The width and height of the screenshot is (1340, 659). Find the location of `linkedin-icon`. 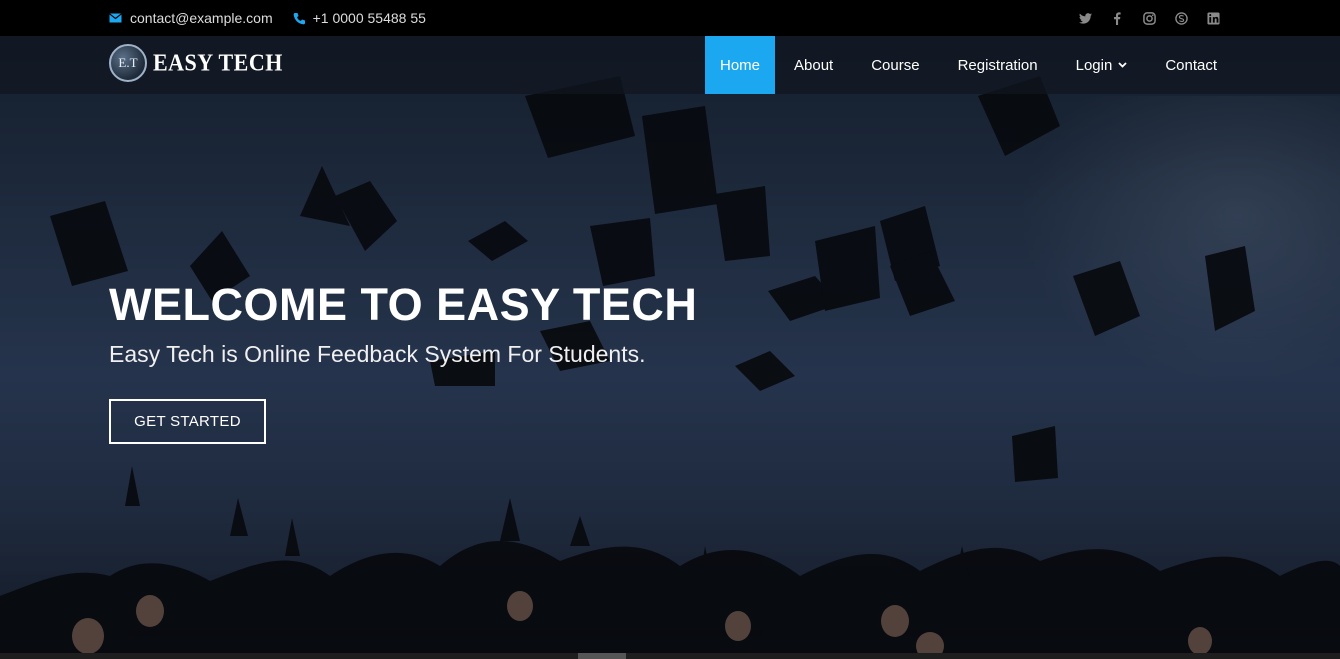

linkedin-icon is located at coordinates (1213, 18).